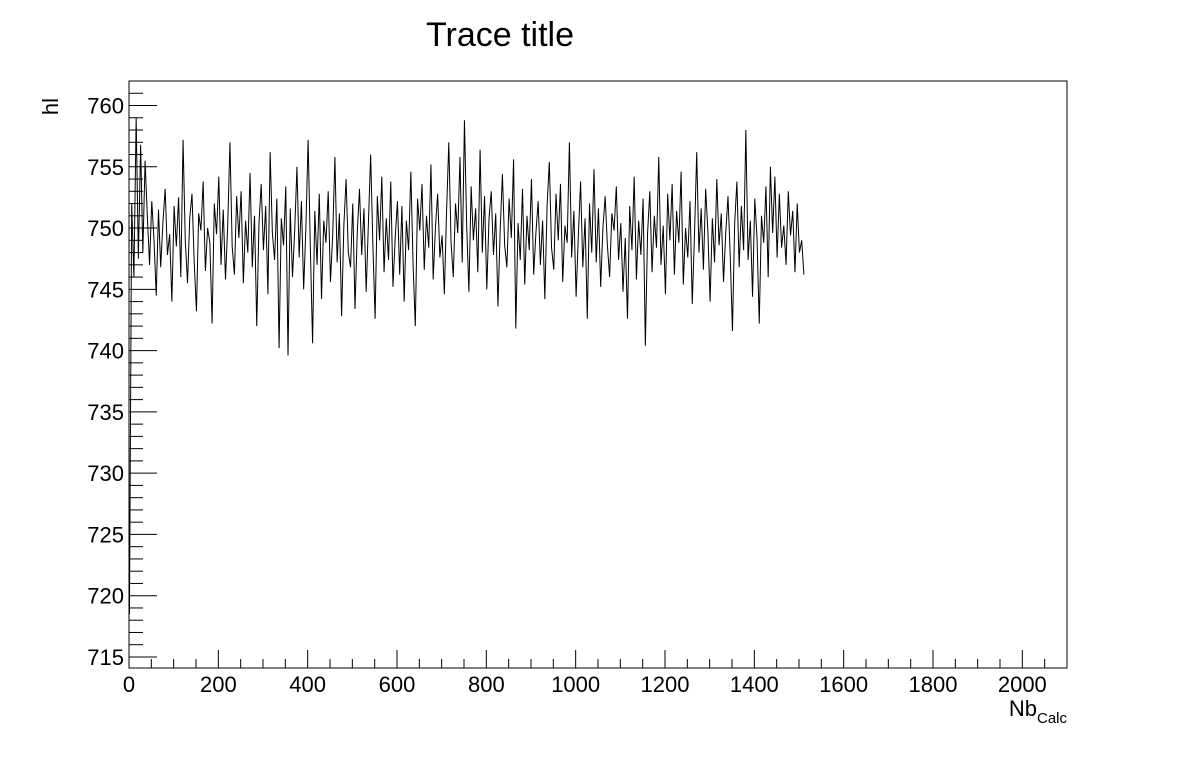 Image resolution: width=1196 pixels, height=772 pixels. I want to click on y-tick-label: 760, so click(105, 106).